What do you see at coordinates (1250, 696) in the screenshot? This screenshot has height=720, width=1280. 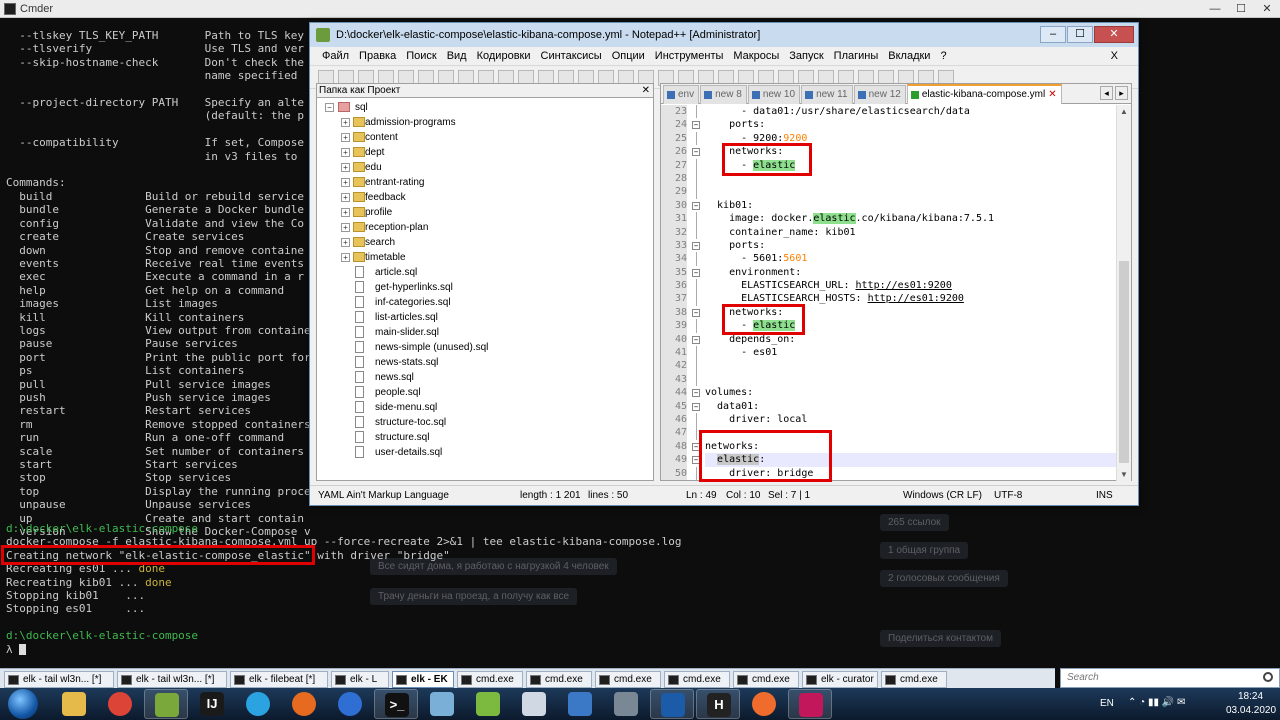 I see `clock-time: 18:24` at bounding box center [1250, 696].